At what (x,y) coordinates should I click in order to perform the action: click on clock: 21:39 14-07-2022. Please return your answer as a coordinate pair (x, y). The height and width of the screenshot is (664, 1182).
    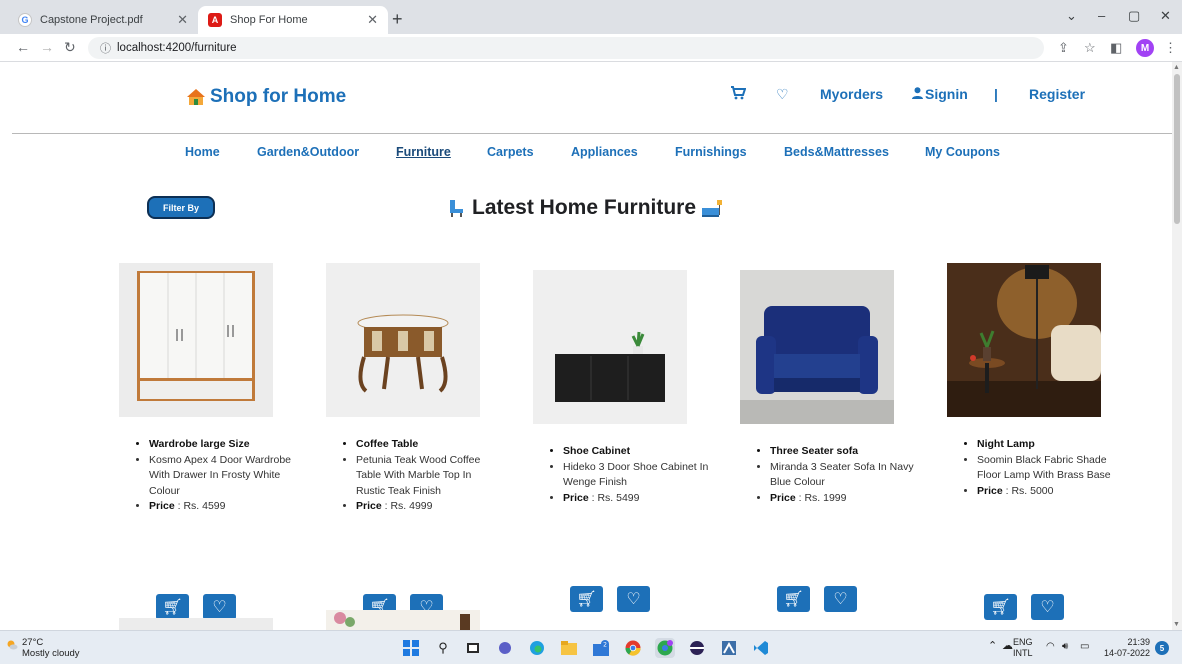
    Looking at the image, I should click on (1127, 648).